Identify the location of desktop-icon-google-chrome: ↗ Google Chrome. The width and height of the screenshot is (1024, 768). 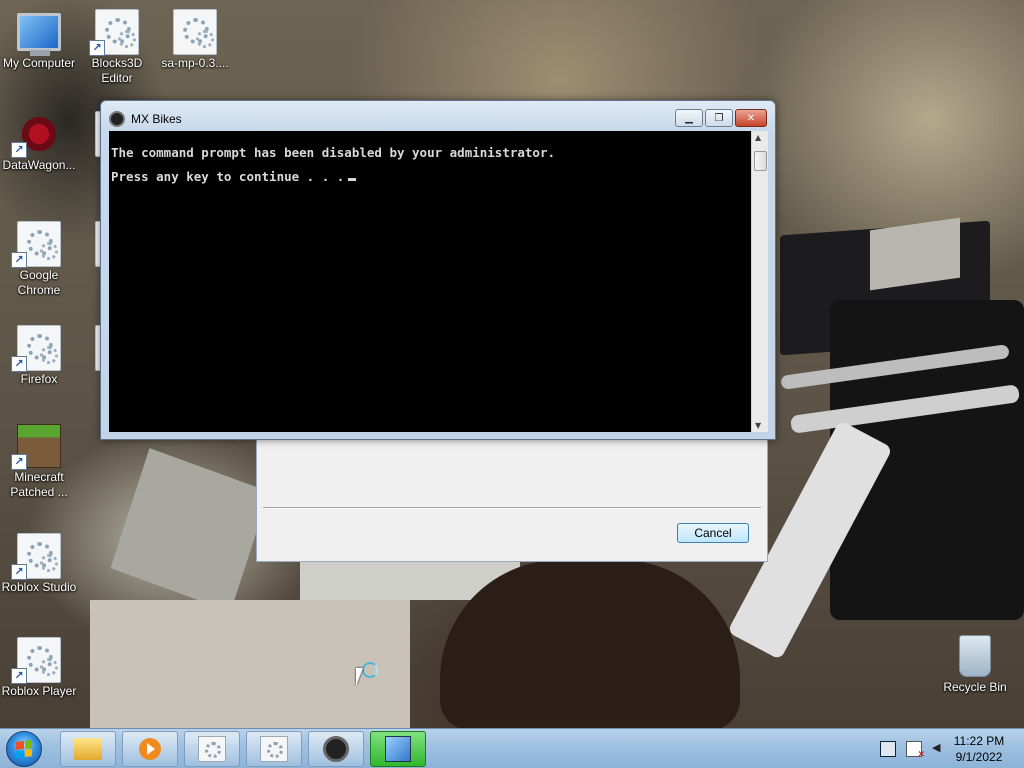
(39, 259).